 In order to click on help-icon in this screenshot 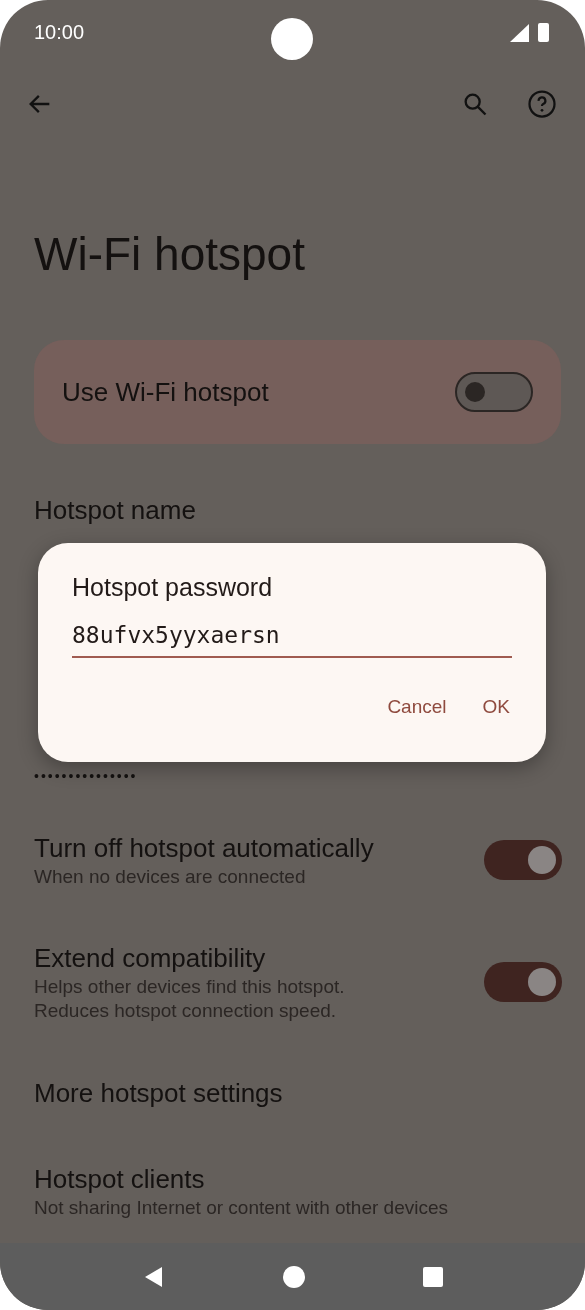, I will do `click(542, 104)`.